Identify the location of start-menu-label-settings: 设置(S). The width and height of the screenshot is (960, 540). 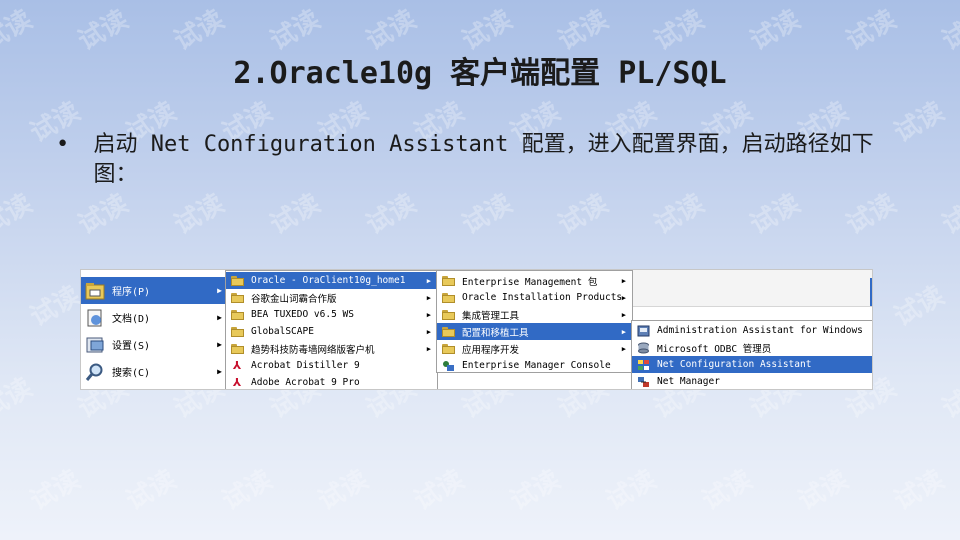
(131, 346).